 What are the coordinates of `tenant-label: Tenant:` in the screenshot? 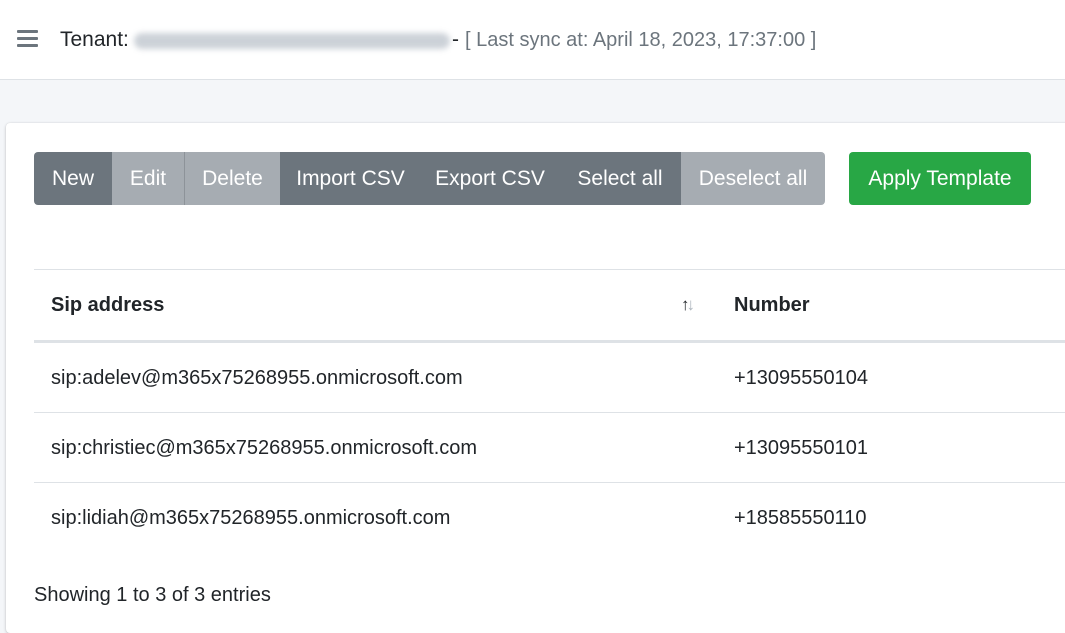 It's located at (94, 39).